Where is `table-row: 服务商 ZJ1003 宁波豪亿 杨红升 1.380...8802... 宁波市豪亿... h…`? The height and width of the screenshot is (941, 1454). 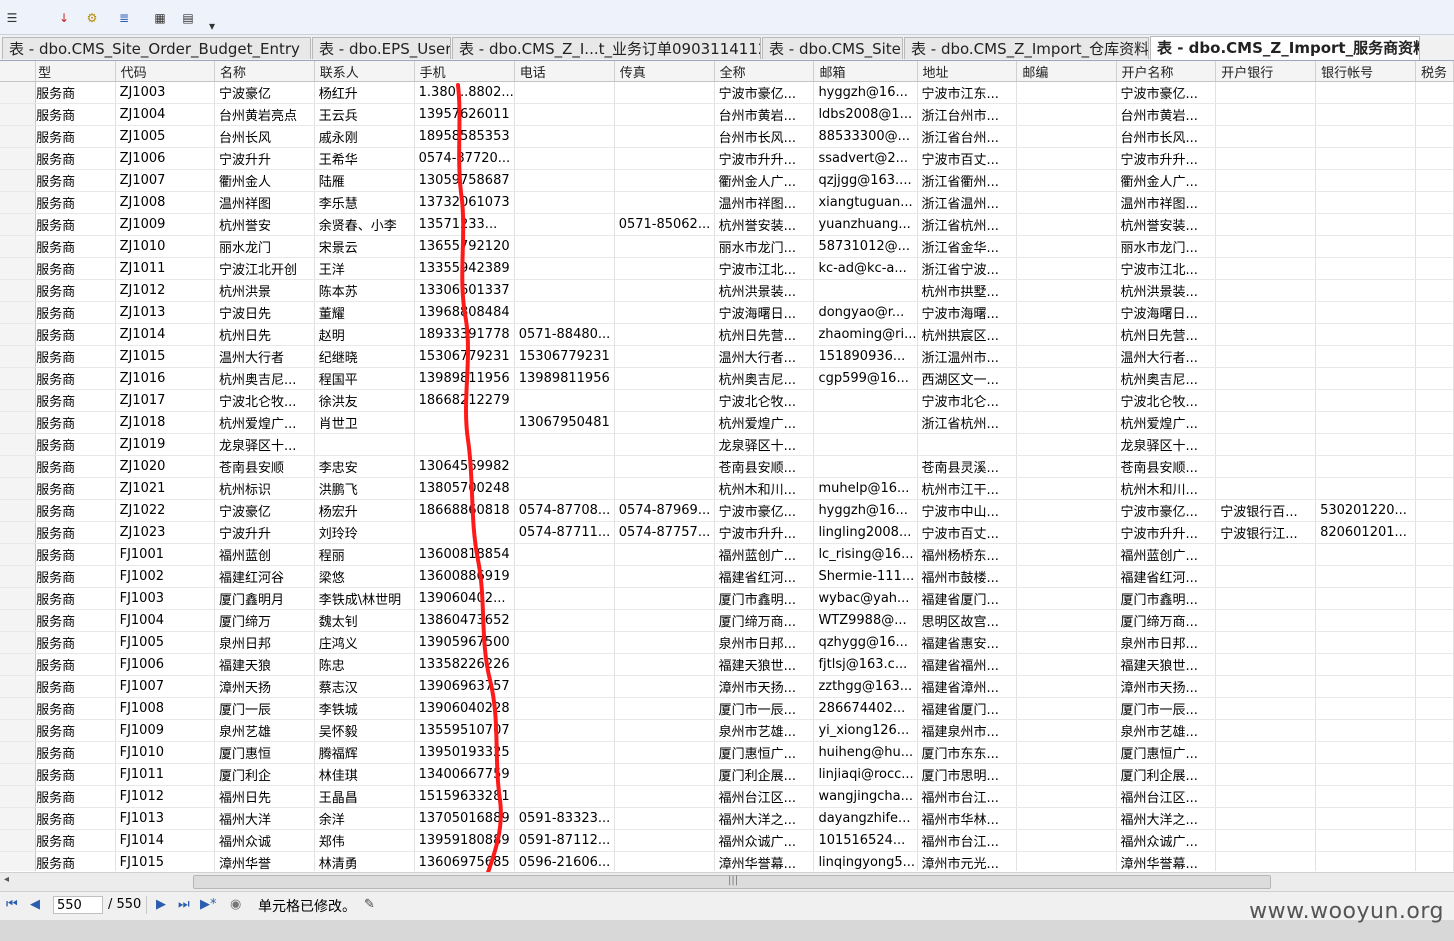
table-row: 服务商 ZJ1003 宁波豪亿 杨红升 1.380...8802... 宁波市豪亿... h… is located at coordinates (727, 92).